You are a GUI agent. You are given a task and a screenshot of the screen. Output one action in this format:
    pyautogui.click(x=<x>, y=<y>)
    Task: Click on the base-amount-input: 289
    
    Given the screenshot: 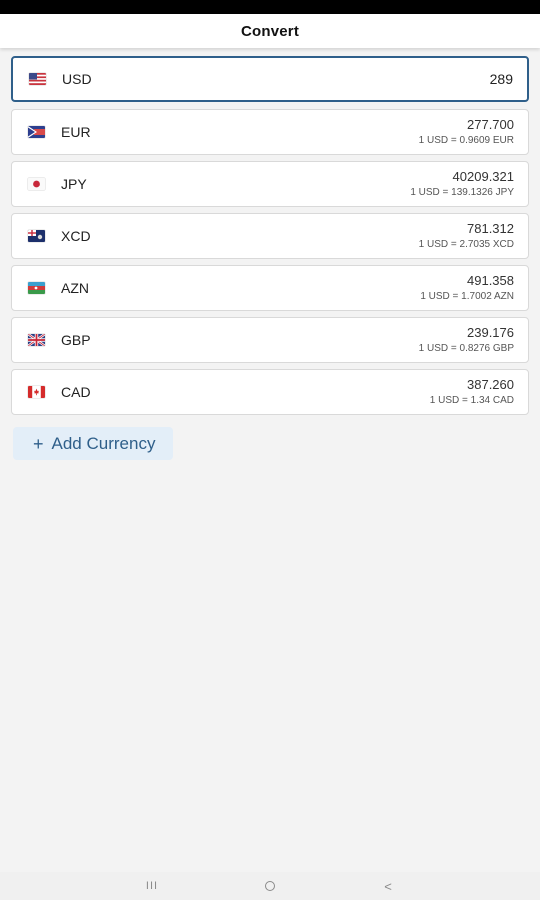 What is the action you would take?
    pyautogui.click(x=501, y=79)
    